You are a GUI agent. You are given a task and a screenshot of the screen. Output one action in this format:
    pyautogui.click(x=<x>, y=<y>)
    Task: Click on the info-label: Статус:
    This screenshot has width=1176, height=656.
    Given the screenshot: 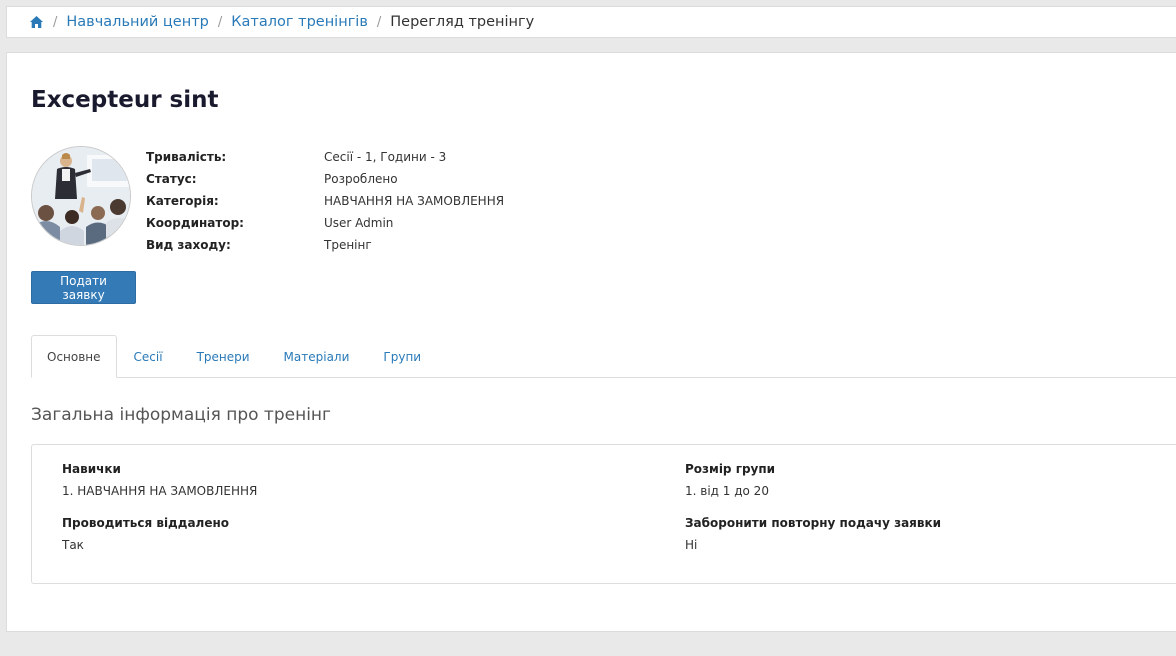 What is the action you would take?
    pyautogui.click(x=171, y=179)
    